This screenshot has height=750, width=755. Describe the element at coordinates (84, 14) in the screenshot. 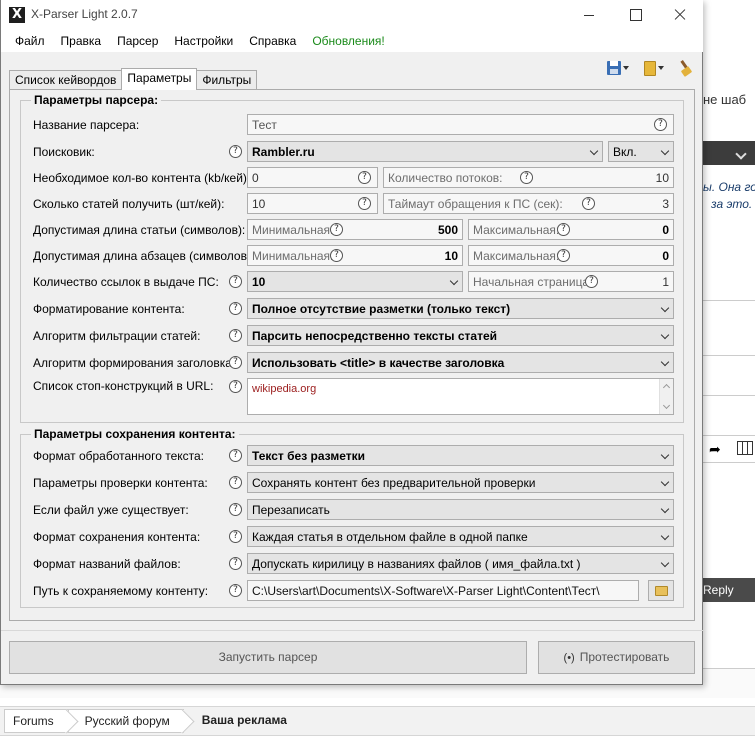

I see `window-title: X-Parser Light 2.0.7` at that location.